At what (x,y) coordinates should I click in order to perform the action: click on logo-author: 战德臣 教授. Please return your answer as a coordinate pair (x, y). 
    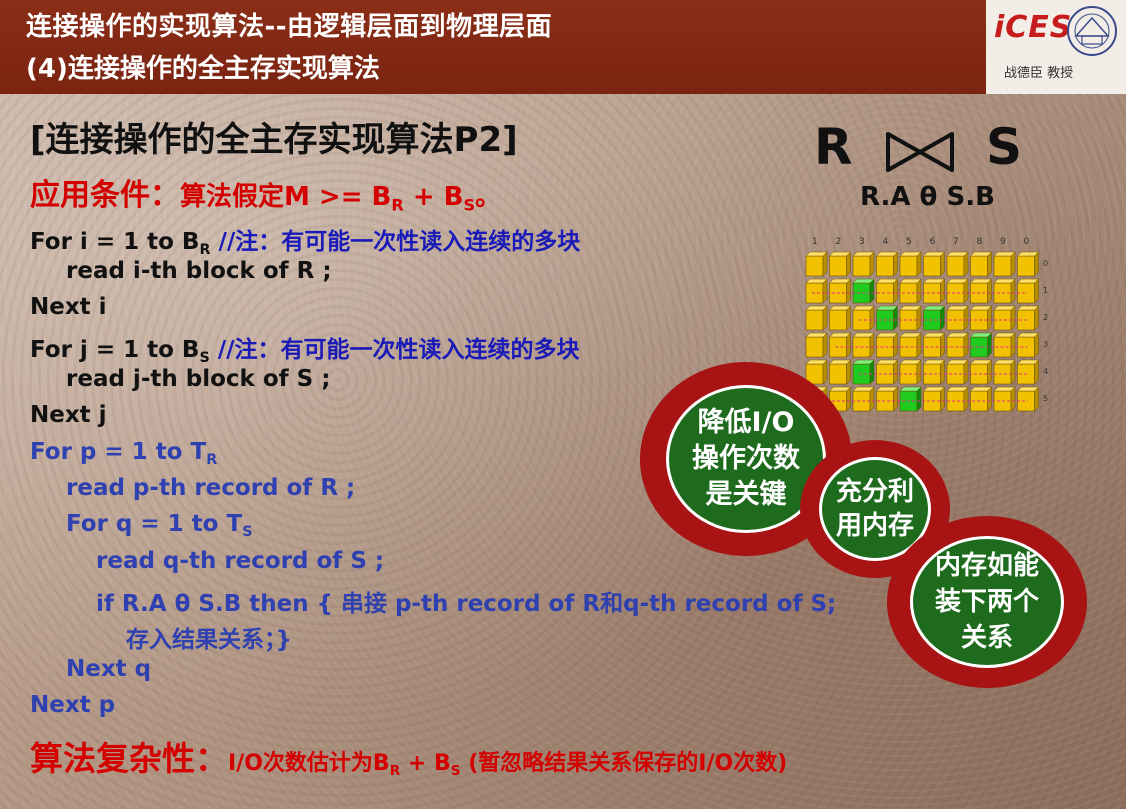
    Looking at the image, I should click on (1039, 73).